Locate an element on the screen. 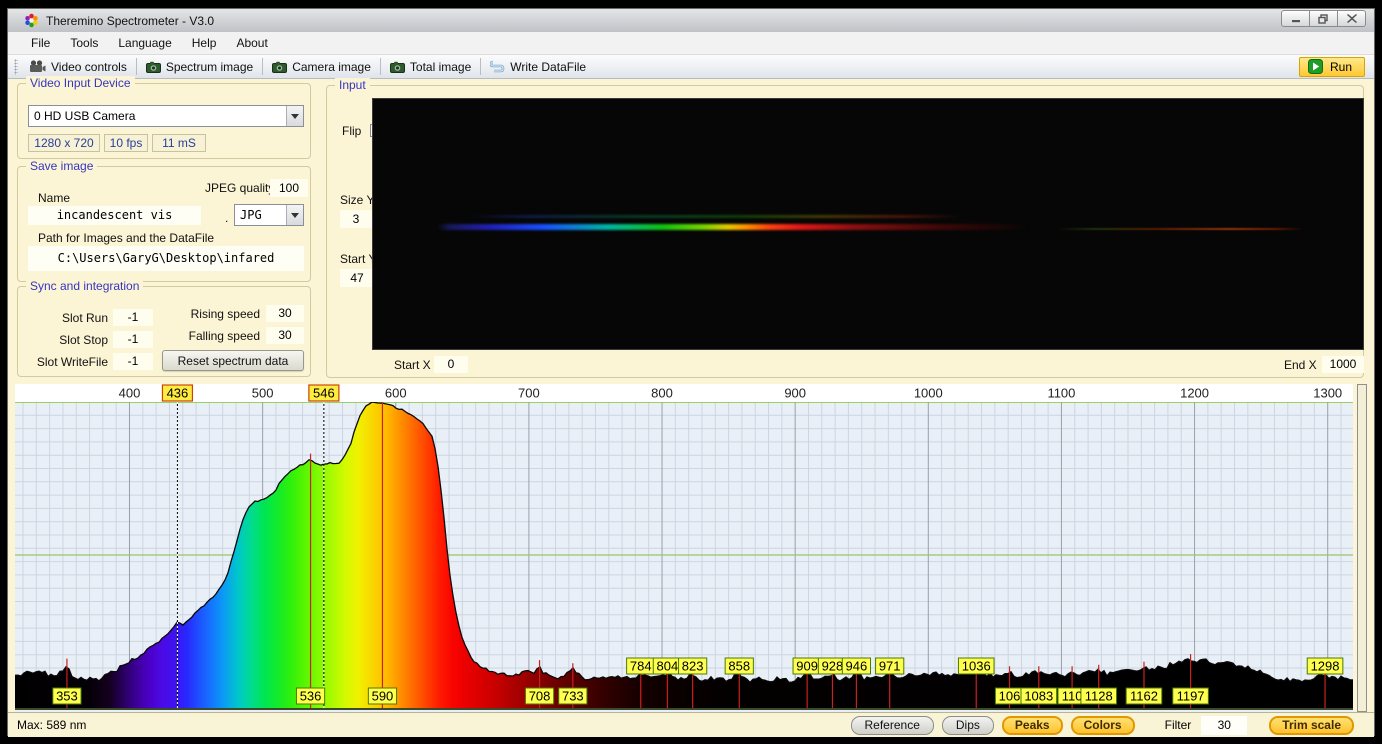  slot-run-label: Slot Run is located at coordinates (84, 318).